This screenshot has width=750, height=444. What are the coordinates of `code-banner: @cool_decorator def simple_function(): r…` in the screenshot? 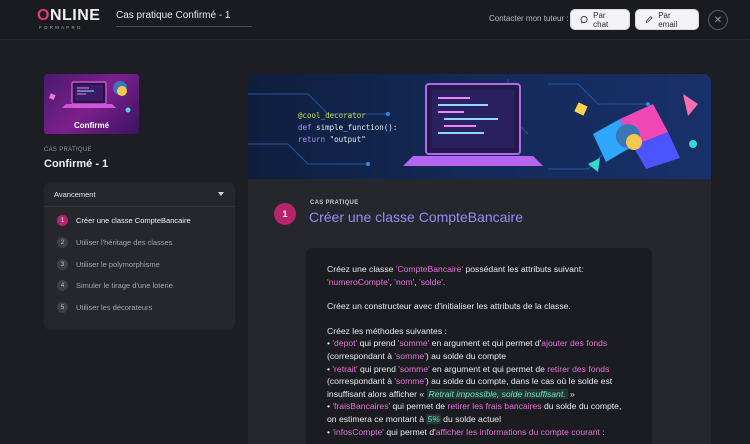 It's located at (479, 126).